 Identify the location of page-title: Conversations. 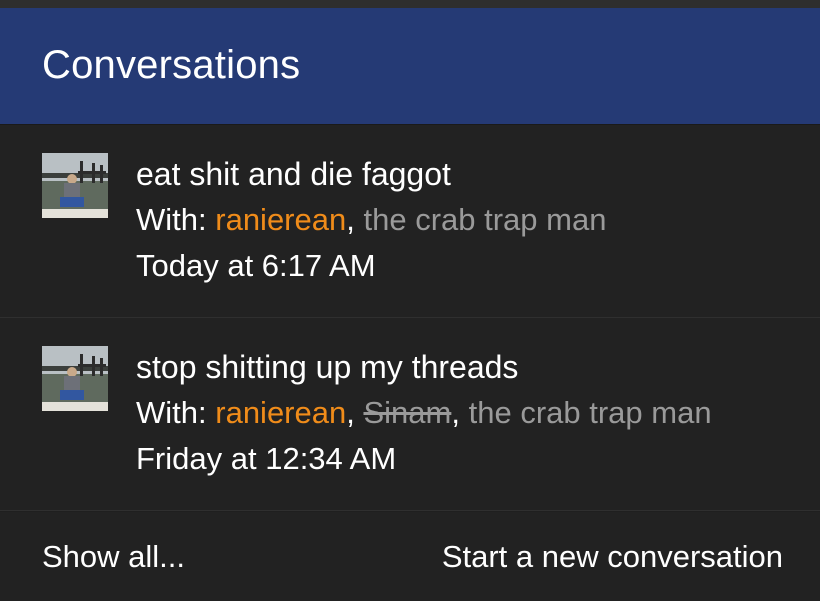
(171, 64).